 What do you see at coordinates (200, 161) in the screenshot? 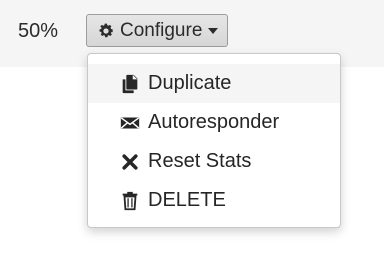
I see `menu-item-label: Reset Stats` at bounding box center [200, 161].